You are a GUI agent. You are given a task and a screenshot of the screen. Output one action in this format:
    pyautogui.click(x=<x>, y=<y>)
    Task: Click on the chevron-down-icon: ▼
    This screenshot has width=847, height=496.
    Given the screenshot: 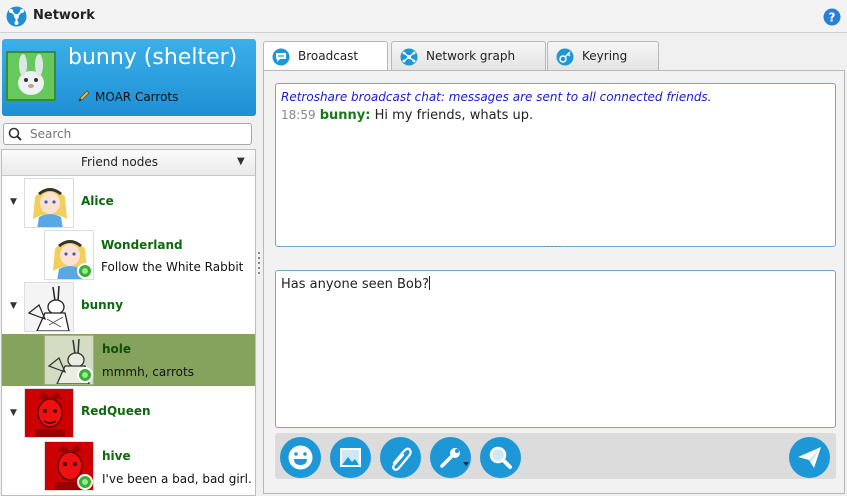 What is the action you would take?
    pyautogui.click(x=241, y=161)
    